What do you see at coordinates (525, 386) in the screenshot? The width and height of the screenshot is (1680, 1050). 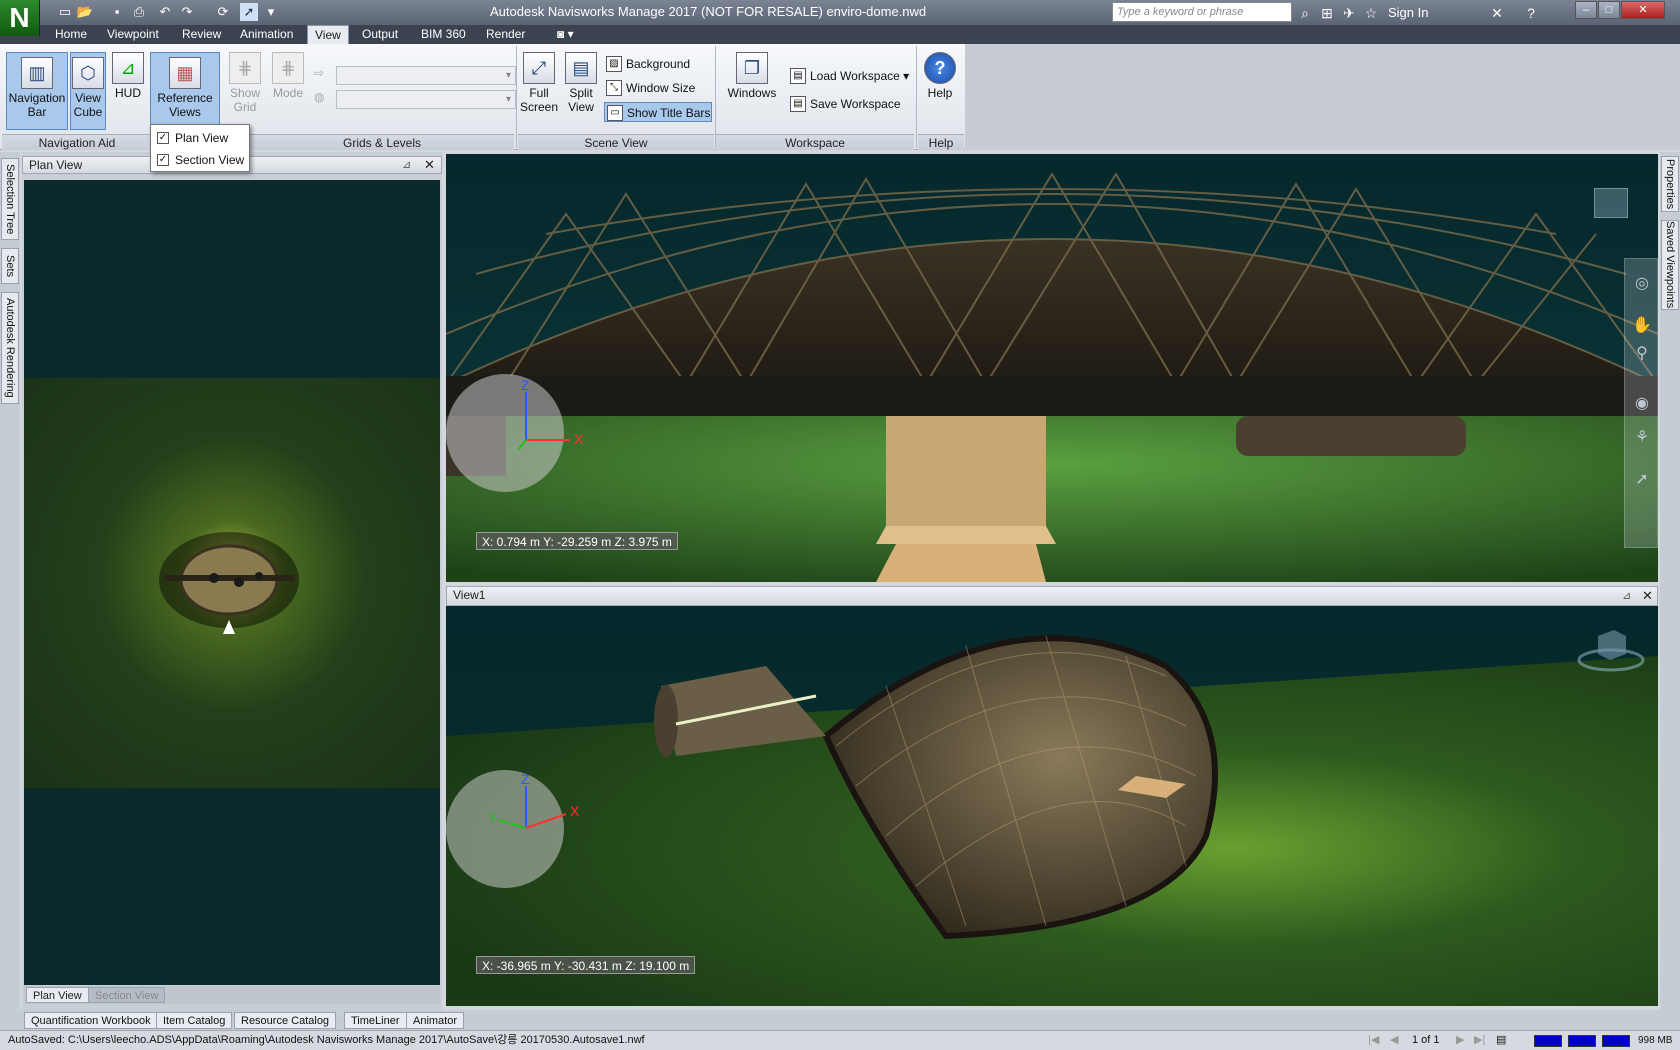 I see `svg-text: Z` at bounding box center [525, 386].